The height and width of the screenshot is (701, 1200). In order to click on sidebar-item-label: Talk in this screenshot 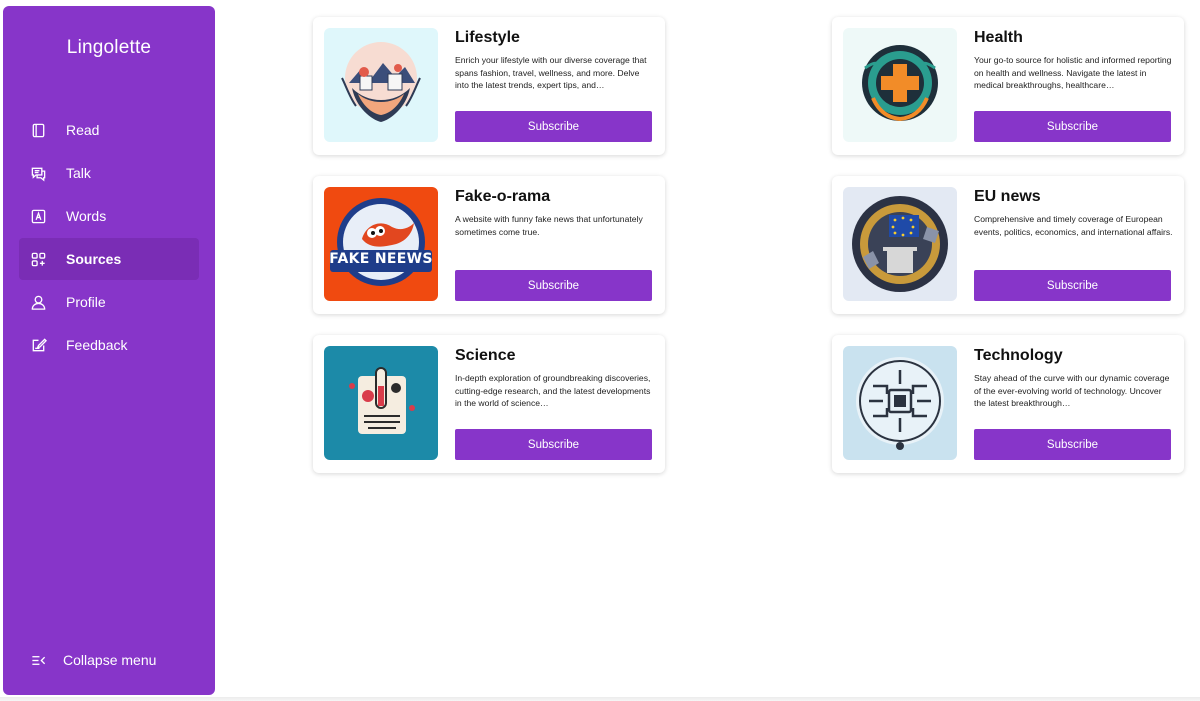, I will do `click(78, 173)`.